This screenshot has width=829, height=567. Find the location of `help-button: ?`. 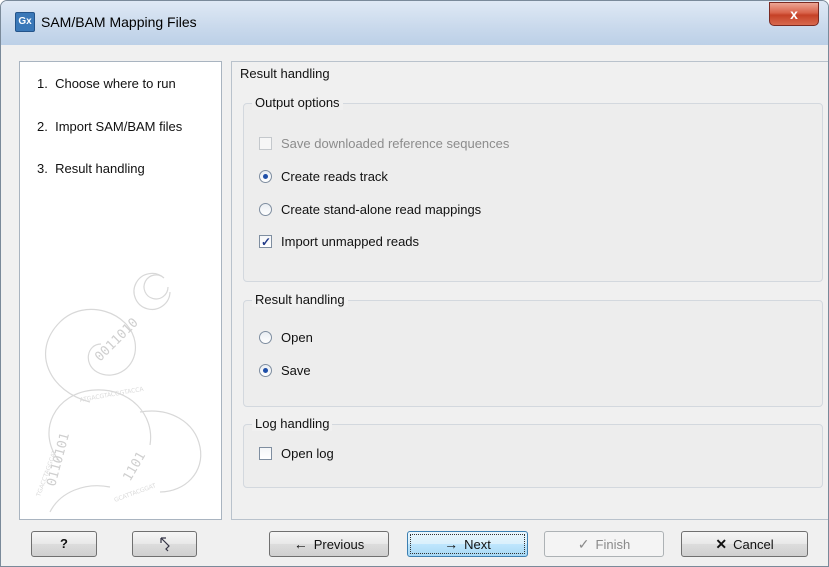

help-button: ? is located at coordinates (64, 544).